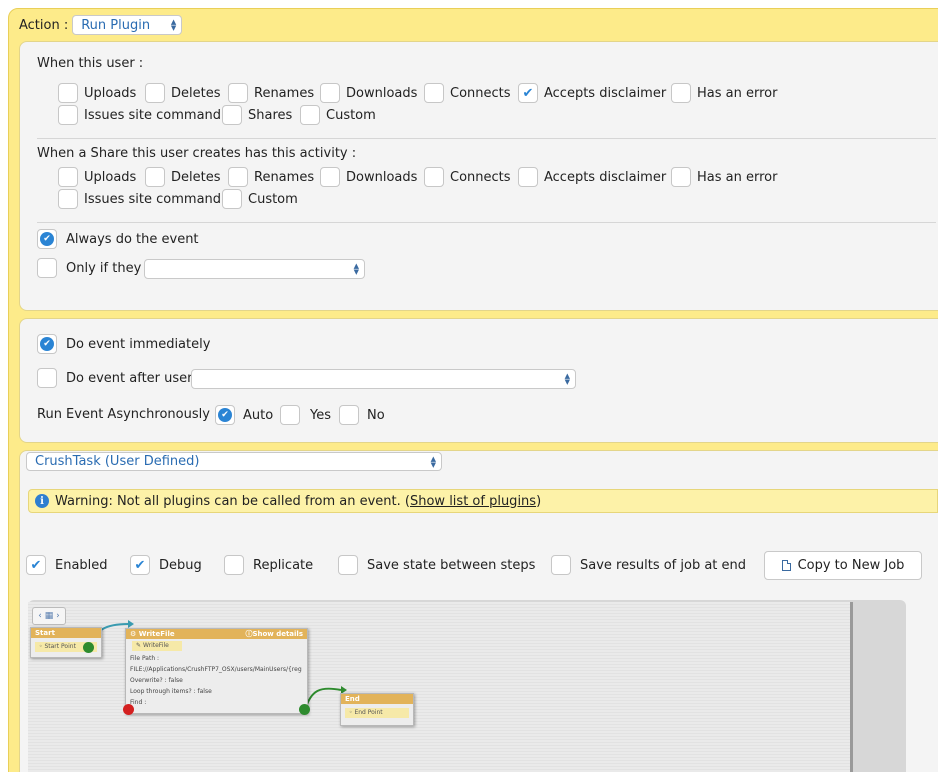 This screenshot has height=772, width=938. Describe the element at coordinates (271, 93) in the screenshot. I see `user-renames-checkbox: Renames` at that location.